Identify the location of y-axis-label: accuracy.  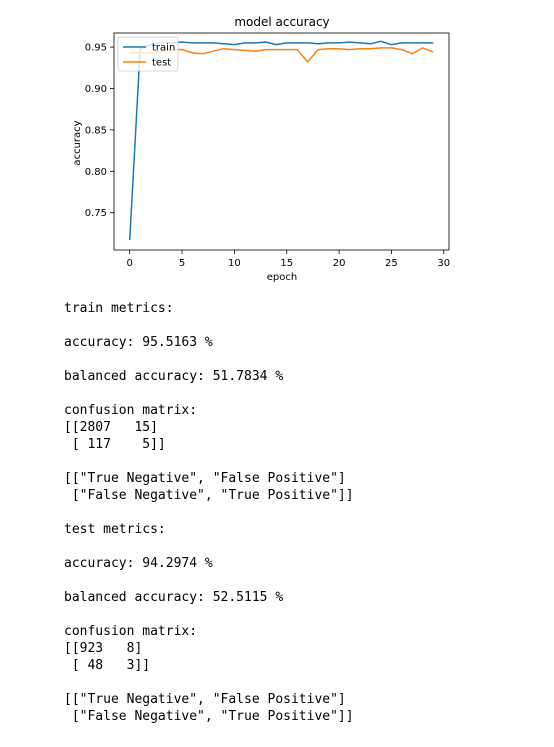
(77, 142).